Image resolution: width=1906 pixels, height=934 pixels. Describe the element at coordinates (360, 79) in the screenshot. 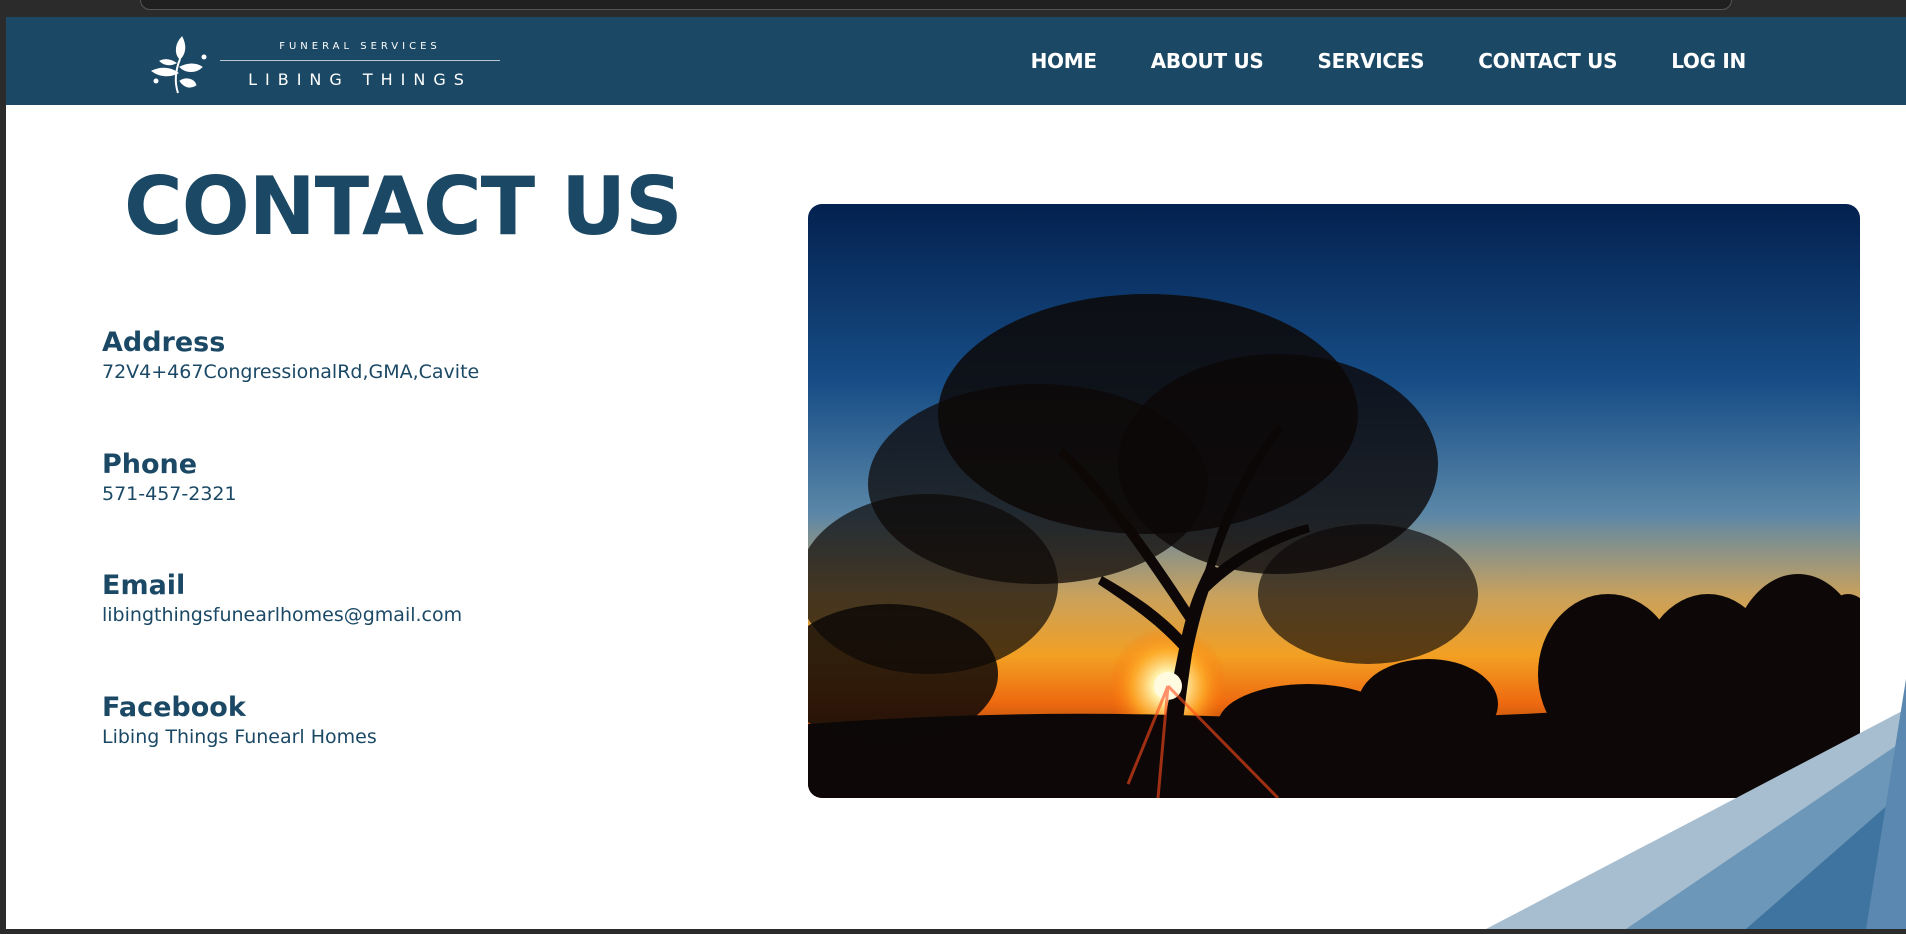

I see `brand-name: LIBING THINGS` at that location.